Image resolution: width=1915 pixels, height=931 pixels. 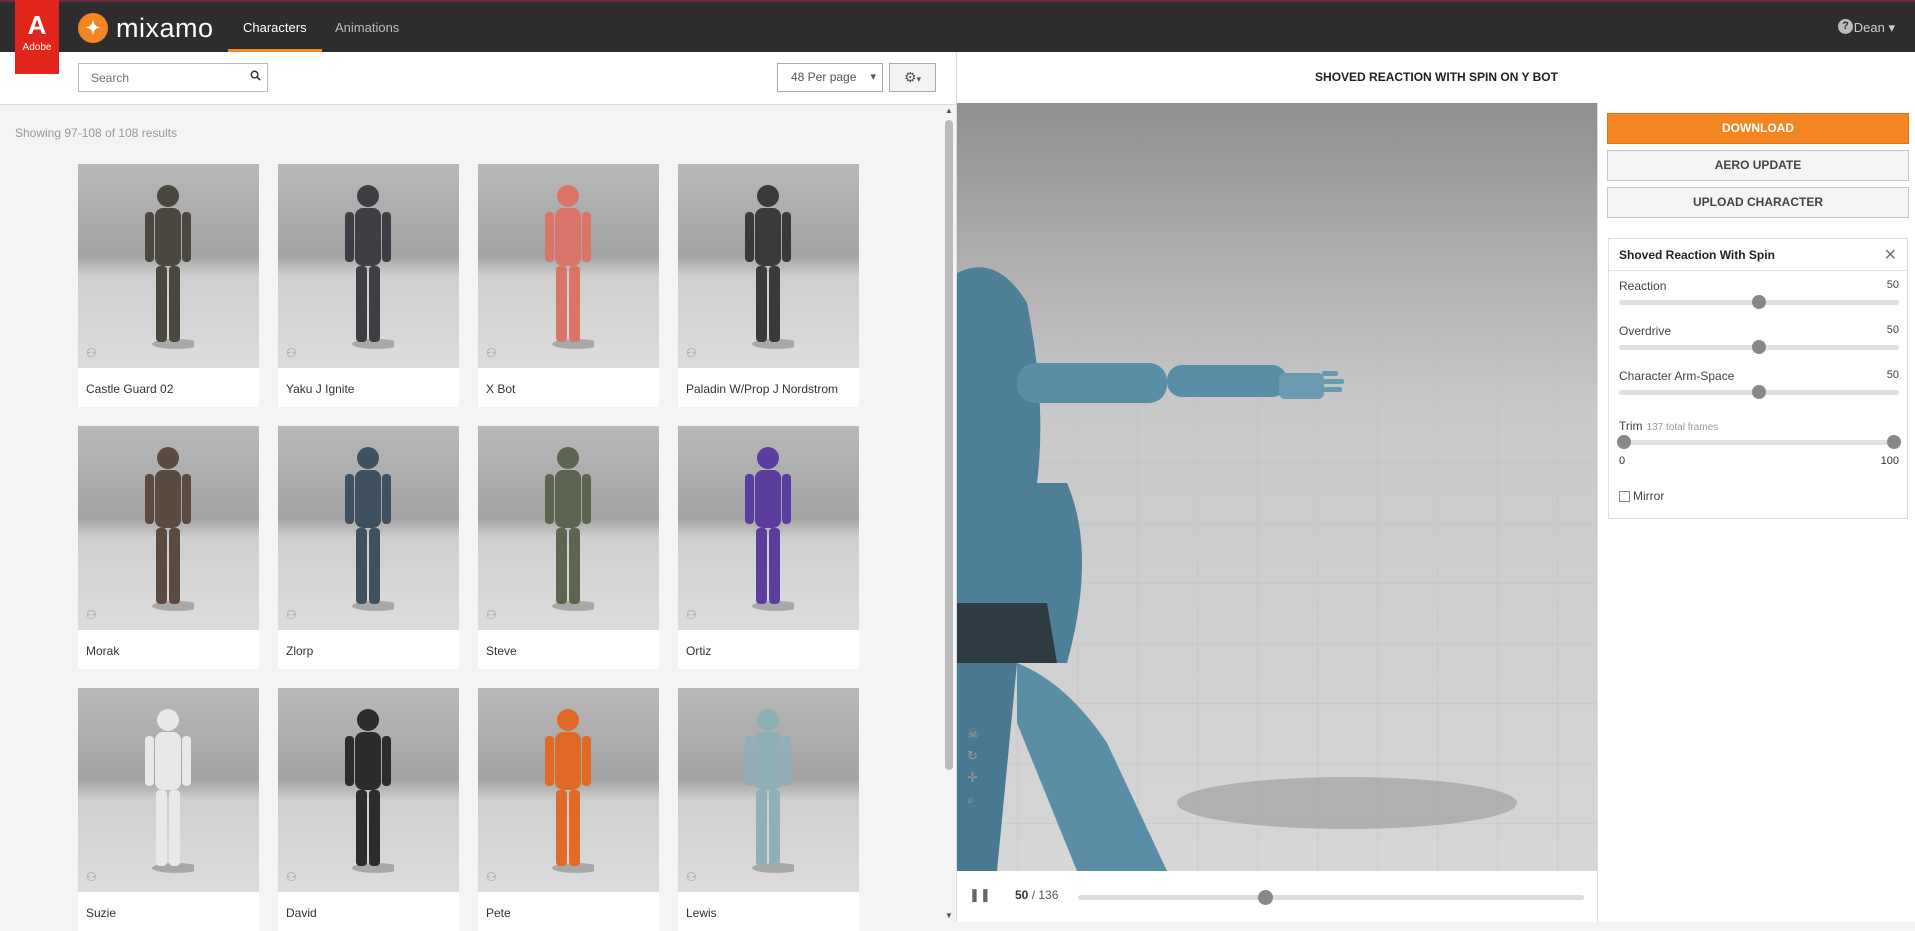 What do you see at coordinates (1624, 442) in the screenshot?
I see `trim-start-handle` at bounding box center [1624, 442].